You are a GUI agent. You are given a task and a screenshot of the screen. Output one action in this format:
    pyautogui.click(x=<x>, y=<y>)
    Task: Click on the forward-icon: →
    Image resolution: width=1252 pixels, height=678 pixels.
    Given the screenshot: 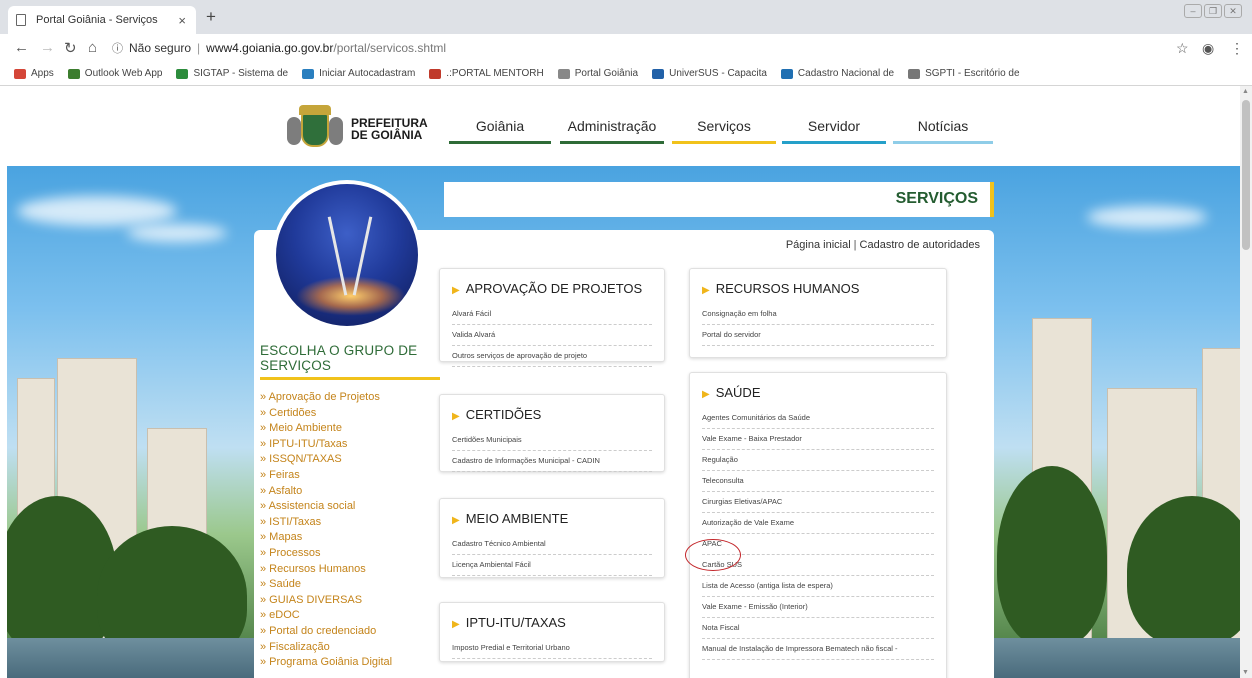 What is the action you would take?
    pyautogui.click(x=47, y=47)
    